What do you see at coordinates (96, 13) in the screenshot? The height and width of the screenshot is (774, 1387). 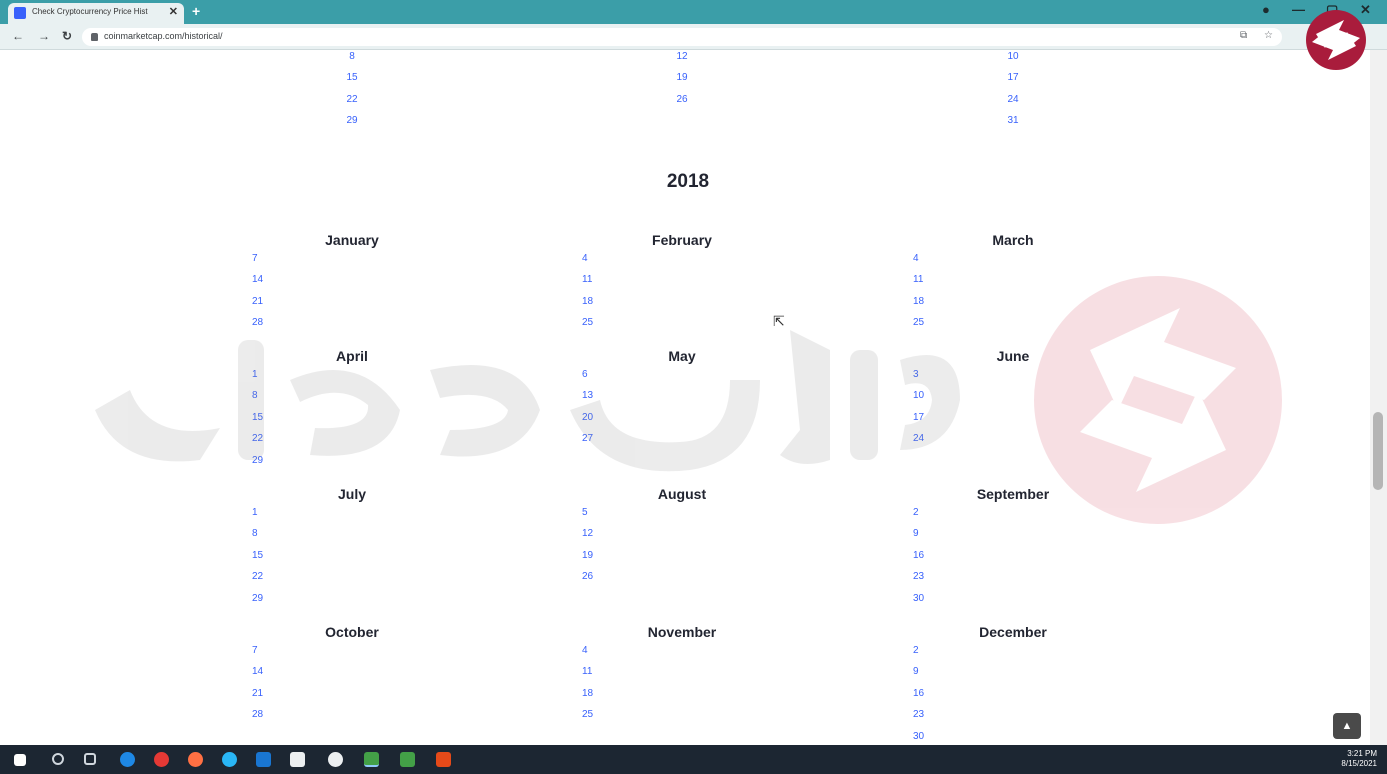 I see `browser-tab: Check Cryptocurrency Price Hist ✕` at bounding box center [96, 13].